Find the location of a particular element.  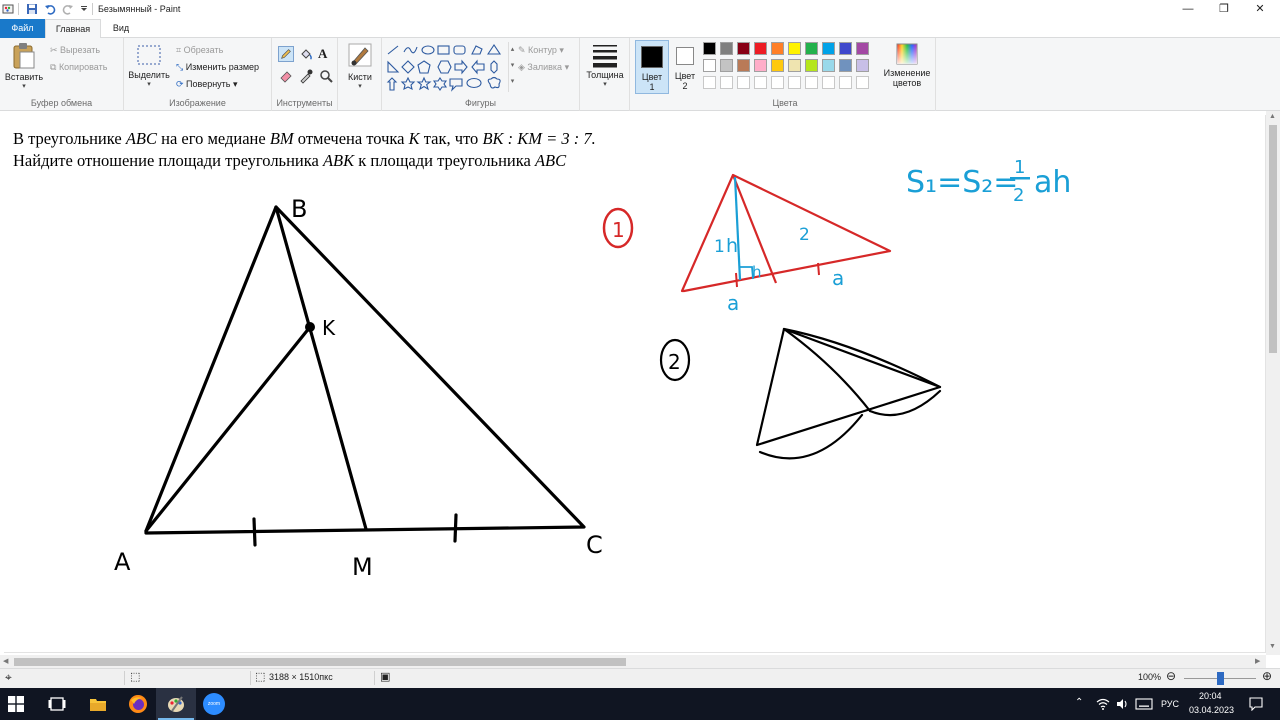

vertical-scrollbar-thumb is located at coordinates (1273, 239).